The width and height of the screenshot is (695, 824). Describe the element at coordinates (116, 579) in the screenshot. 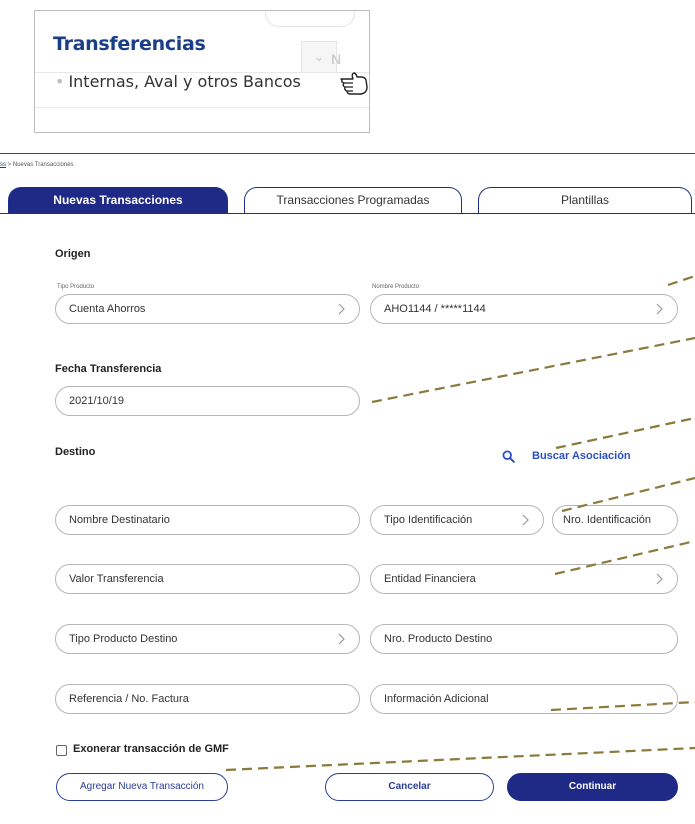

I see `valor-transferencia-placeholder: Valor Transferencia` at that location.